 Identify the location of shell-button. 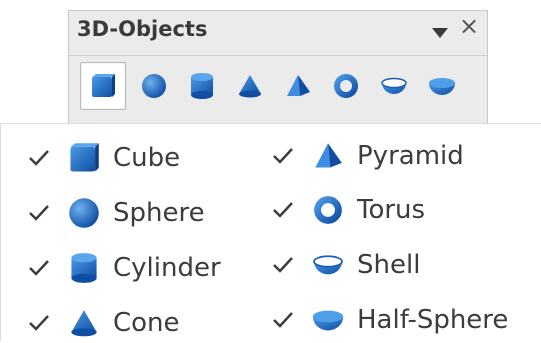
(394, 86).